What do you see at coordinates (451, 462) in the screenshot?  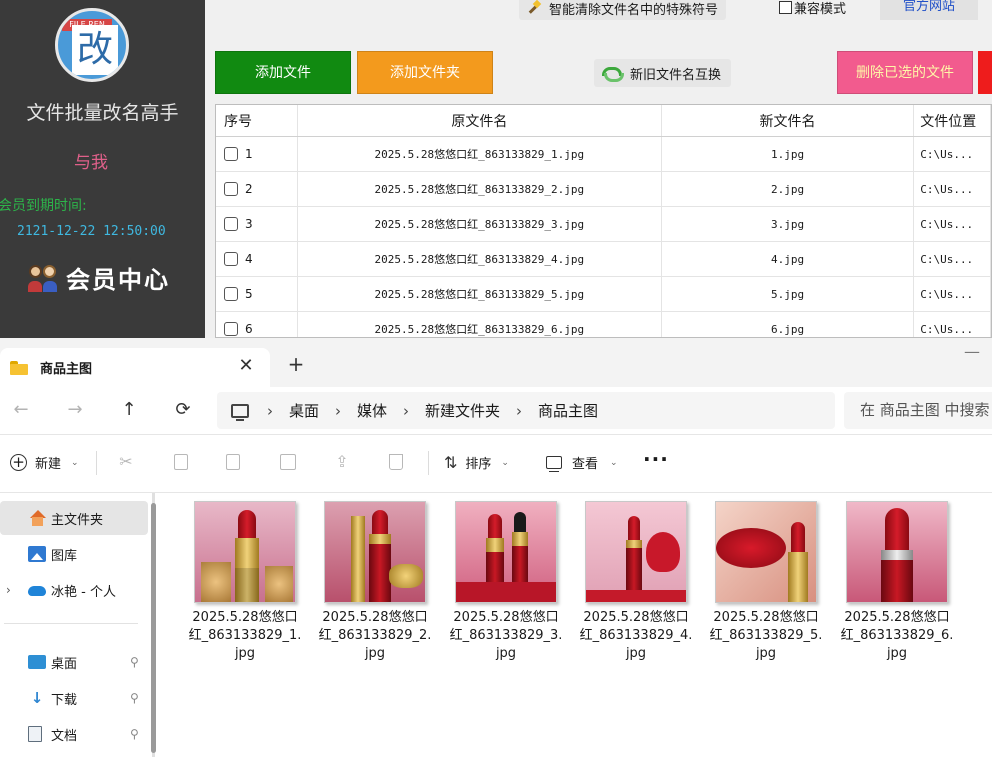 I see `sort-arrows-icon: ⇅` at bounding box center [451, 462].